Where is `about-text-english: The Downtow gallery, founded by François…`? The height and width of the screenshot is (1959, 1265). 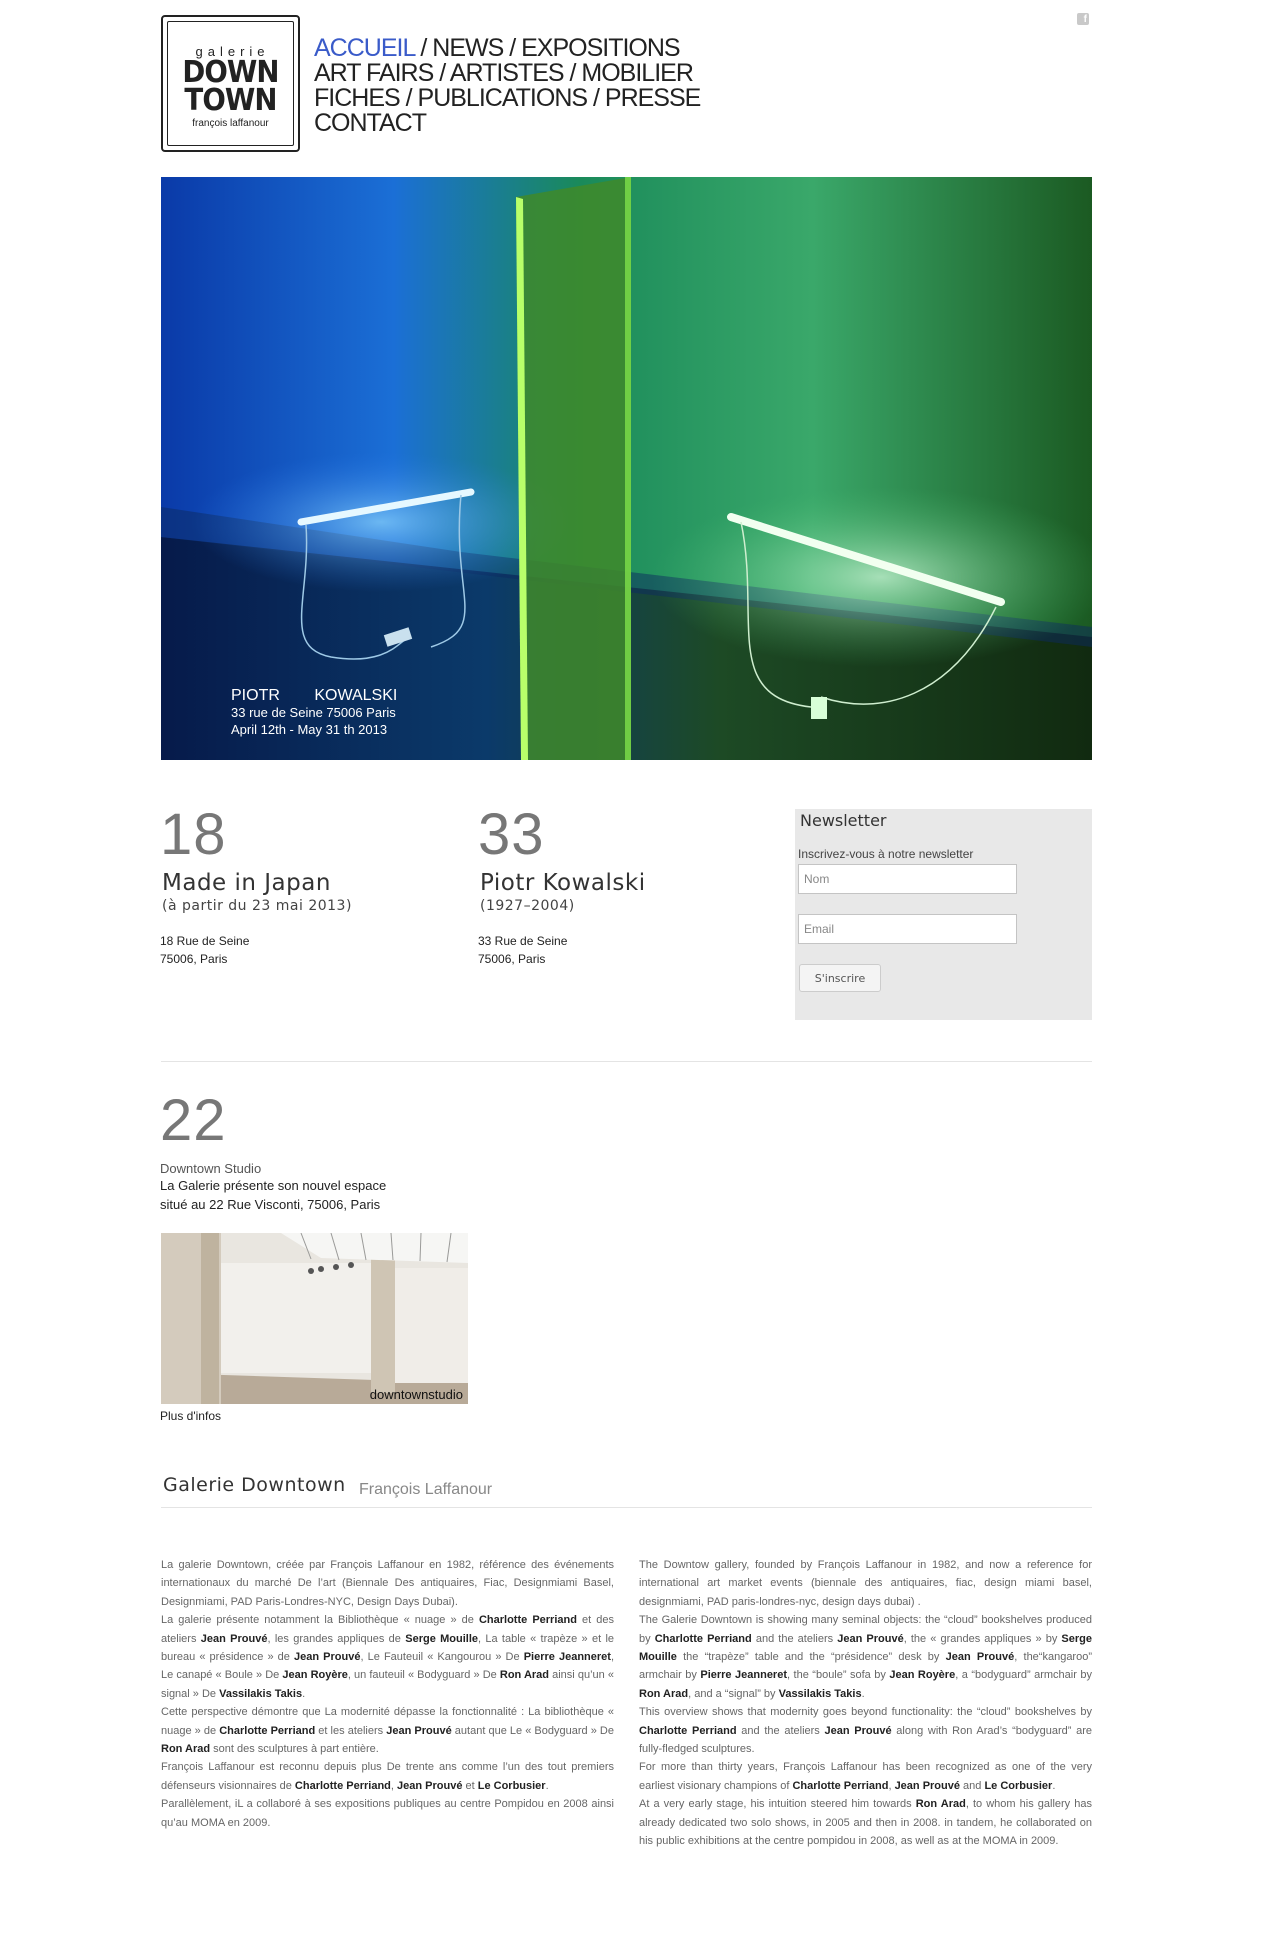
about-text-english: The Downtow gallery, founded by François… is located at coordinates (865, 1703).